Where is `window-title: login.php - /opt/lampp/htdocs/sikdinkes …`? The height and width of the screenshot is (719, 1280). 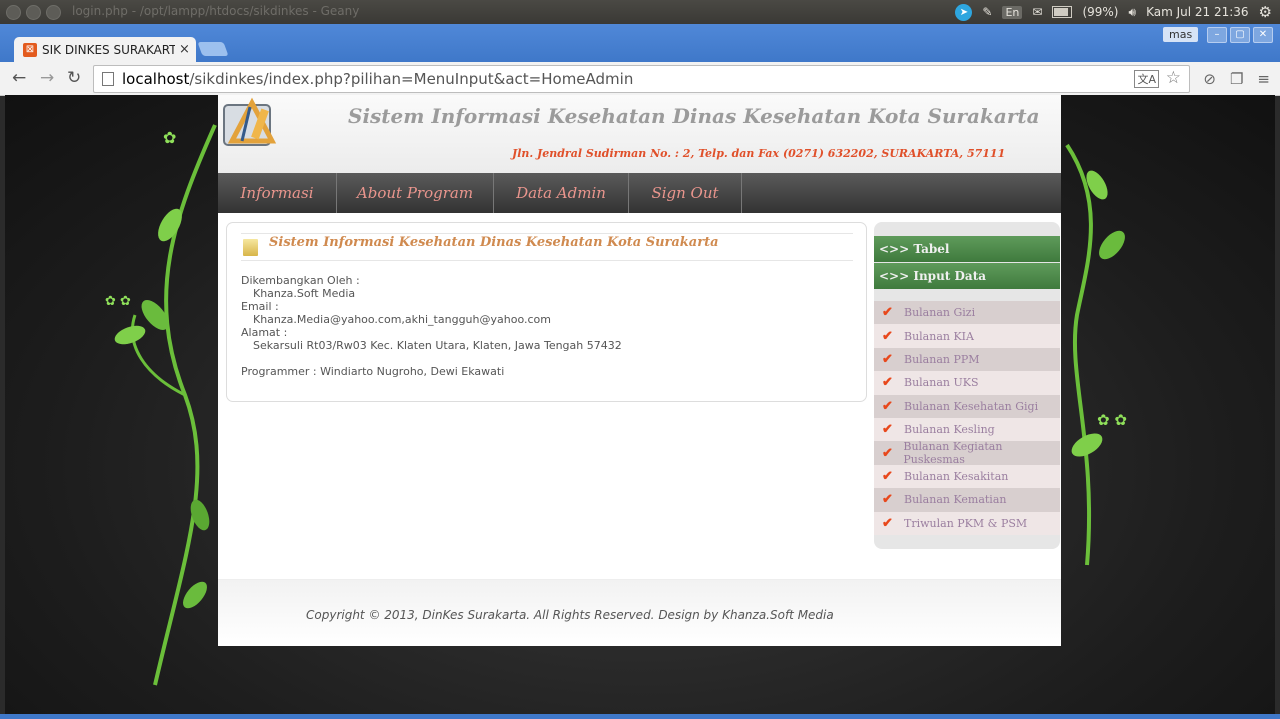
window-title: login.php - /opt/lampp/htdocs/sikdinkes … is located at coordinates (216, 11).